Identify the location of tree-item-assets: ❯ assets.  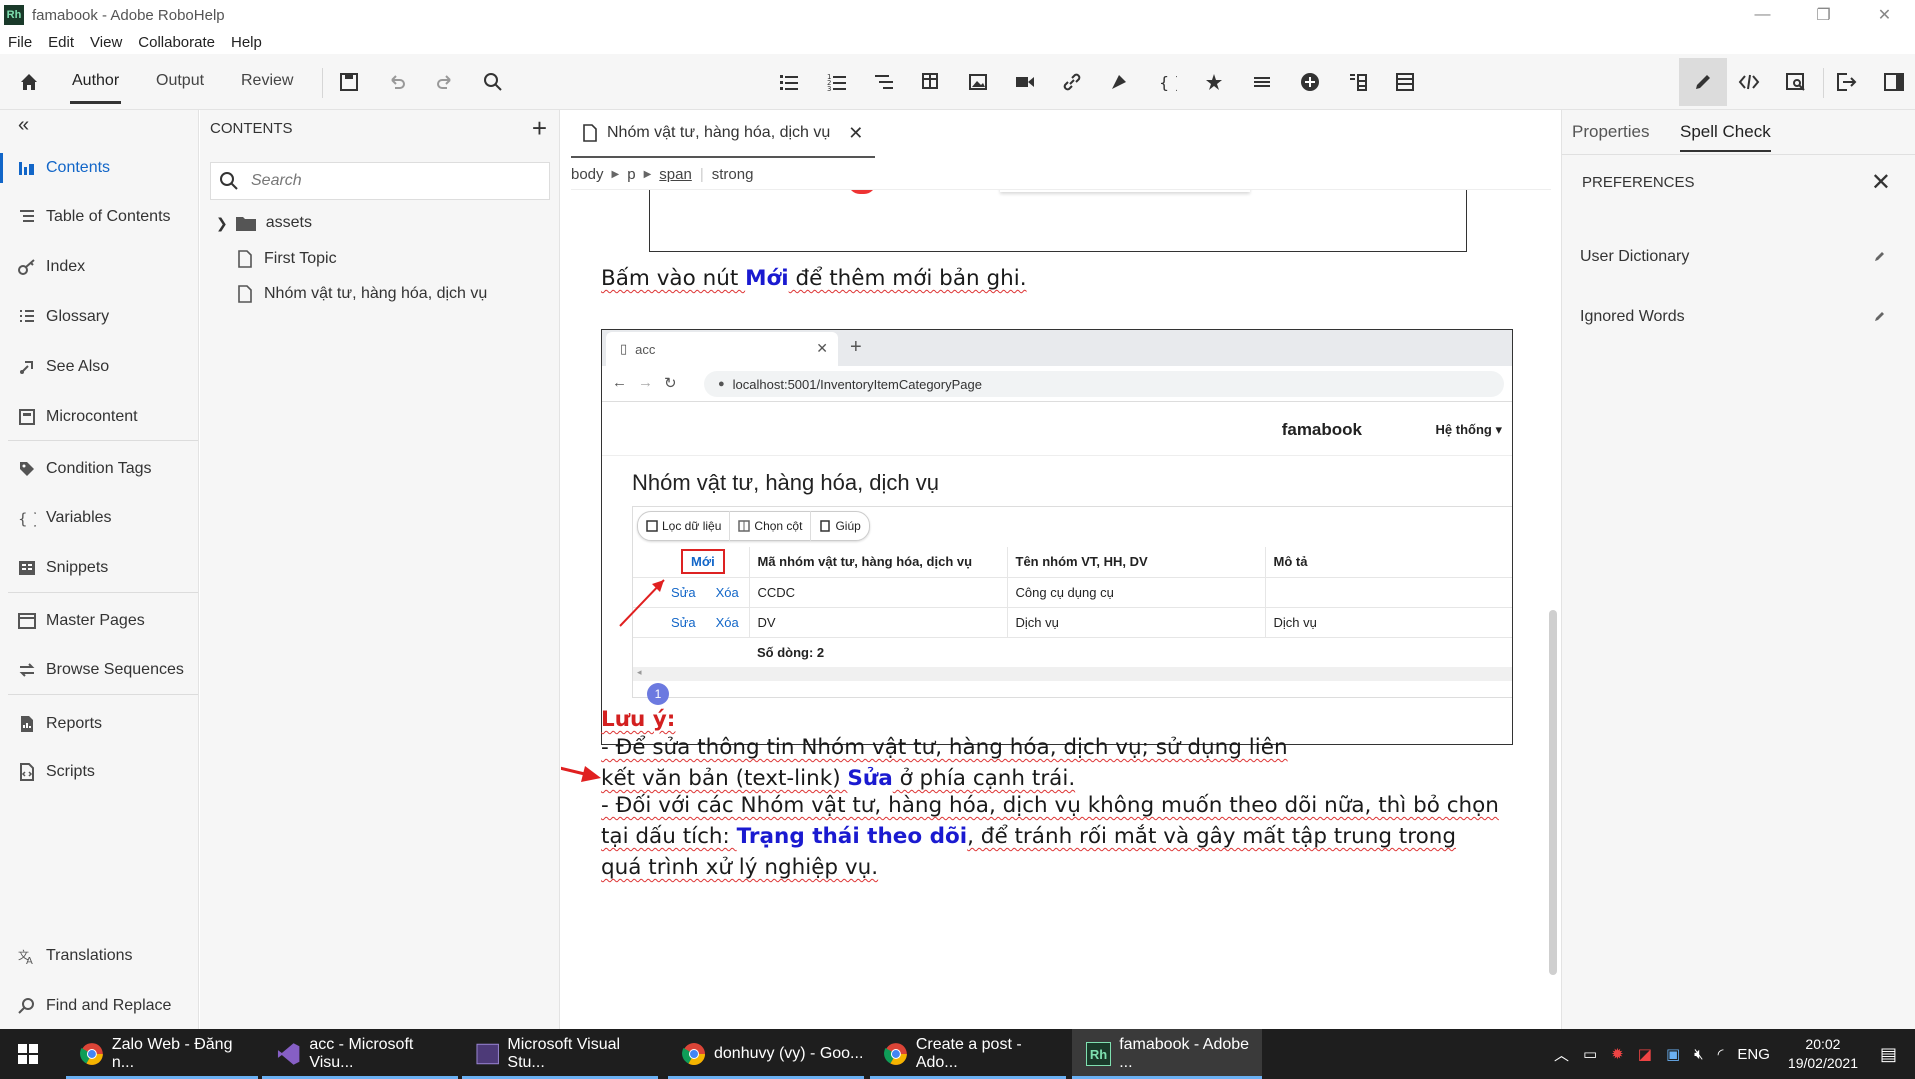
(264, 223).